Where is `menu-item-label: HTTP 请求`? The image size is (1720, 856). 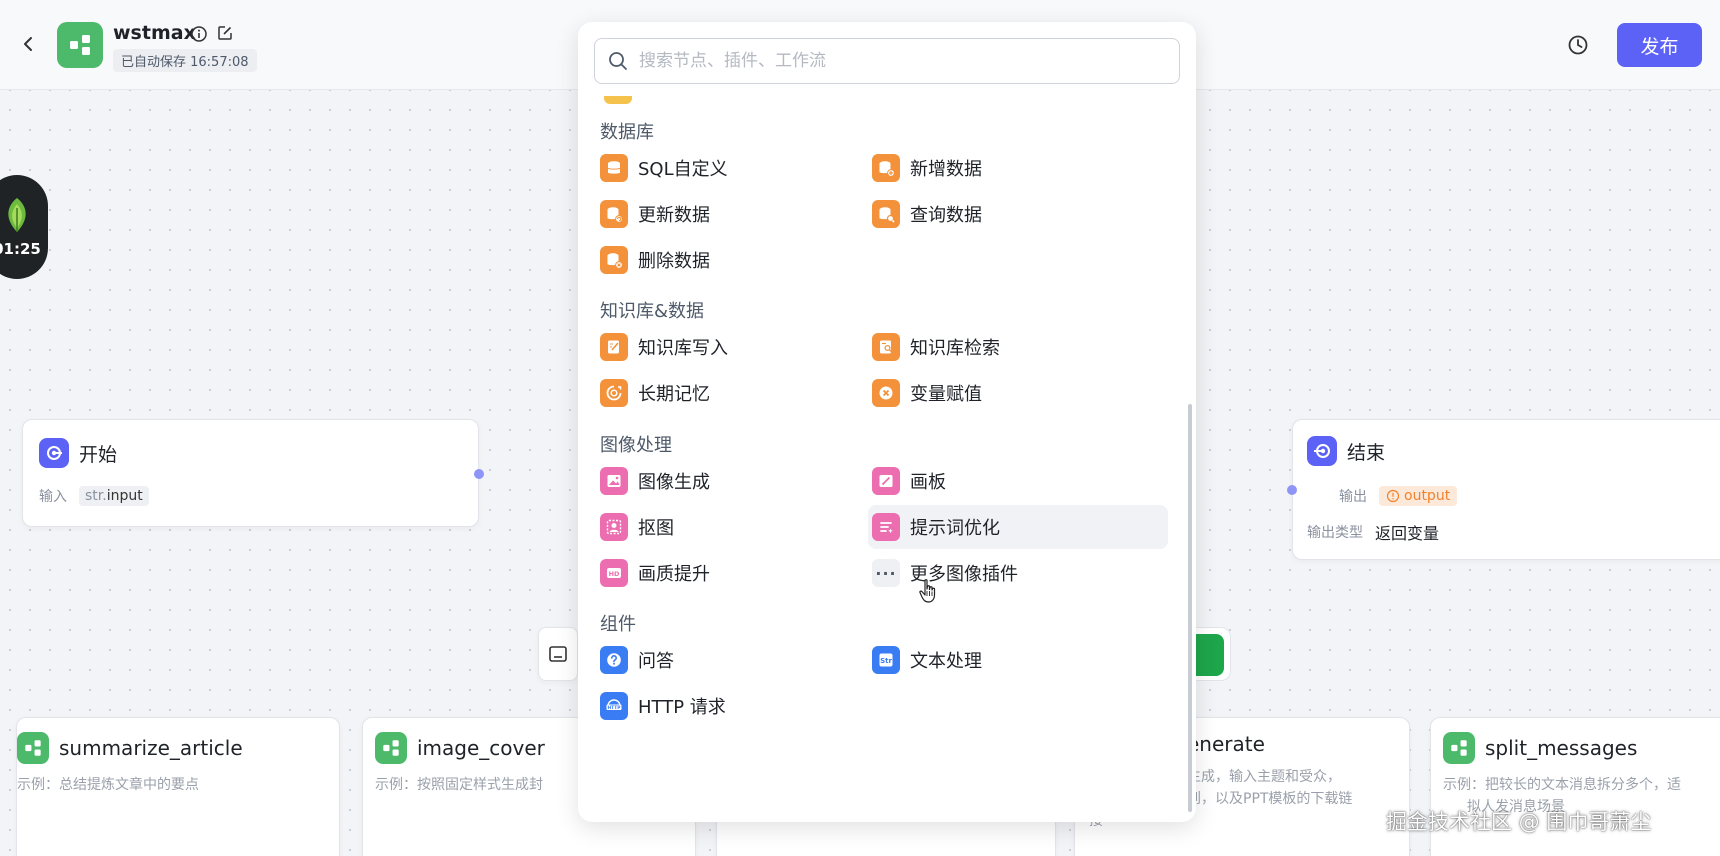 menu-item-label: HTTP 请求 is located at coordinates (682, 707).